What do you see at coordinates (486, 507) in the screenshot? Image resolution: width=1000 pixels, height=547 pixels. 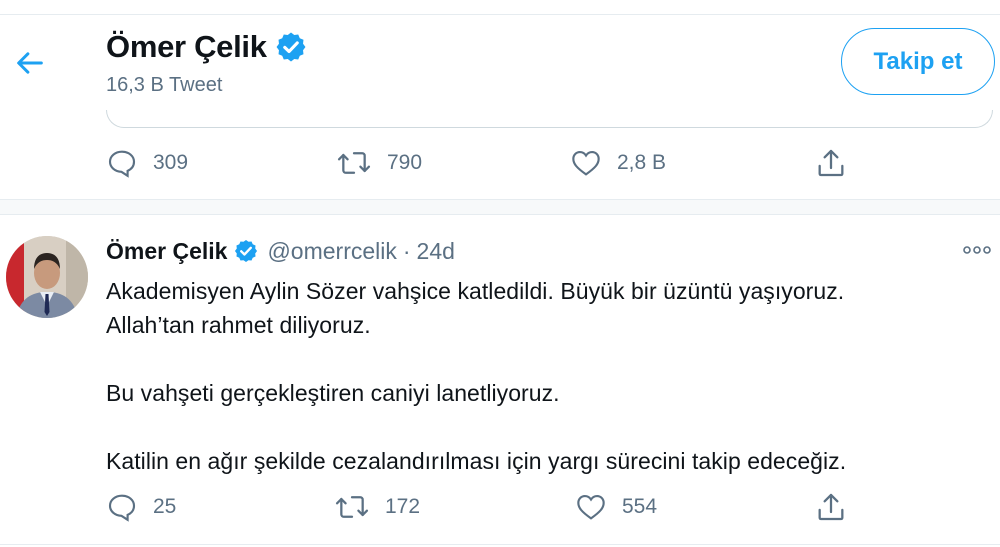 I see `tweet-actions: 25 172 554` at bounding box center [486, 507].